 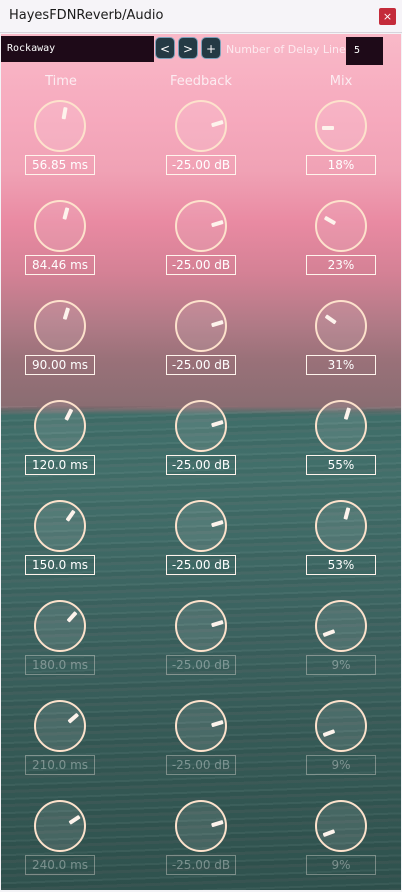 I want to click on time-value-box: 56.85 ms, so click(x=60, y=165).